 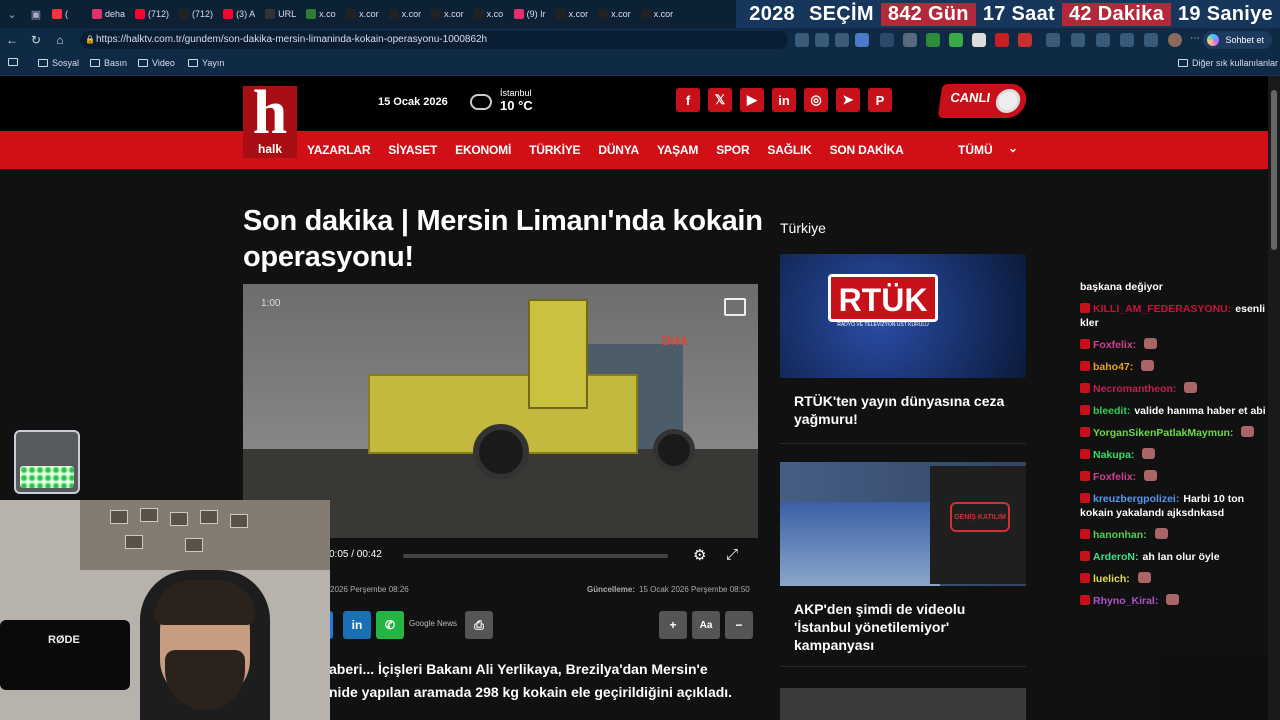 I want to click on linkedin-icon: in, so click(x=784, y=100).